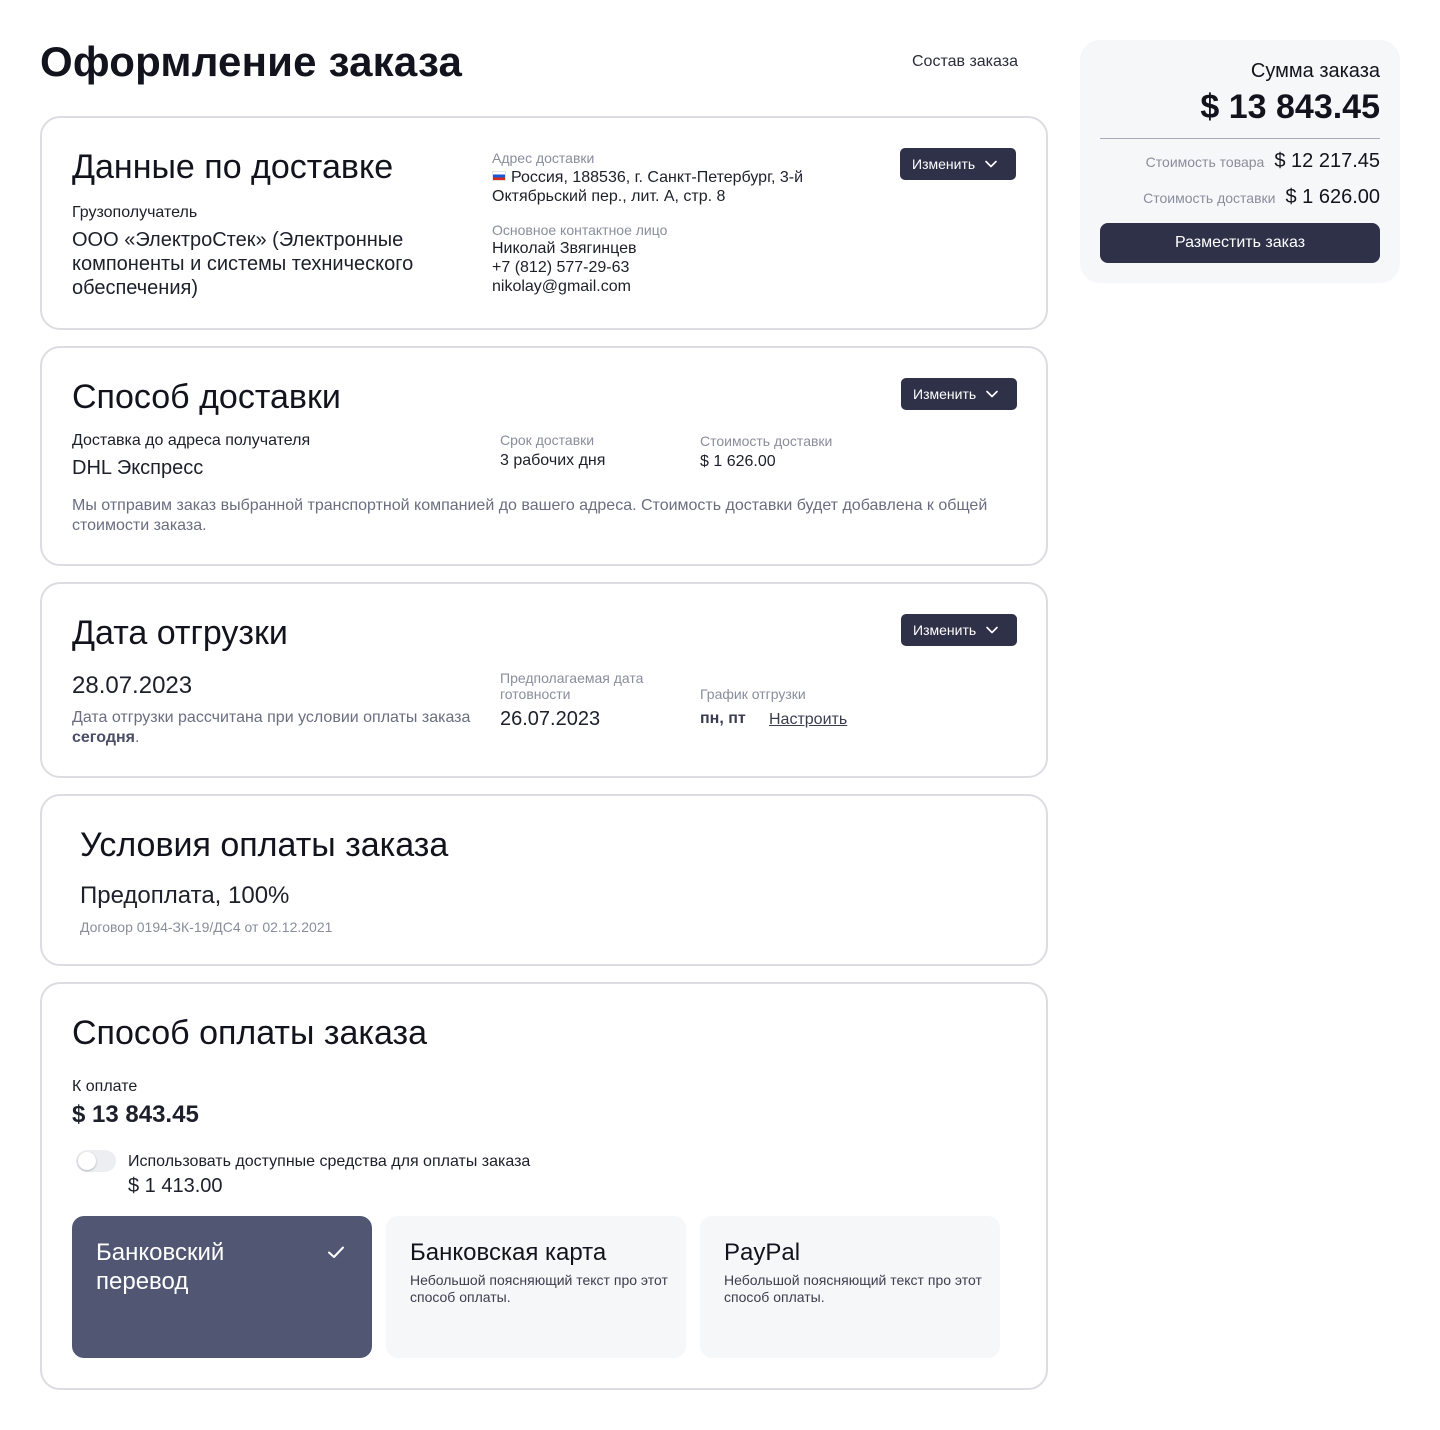  Describe the element at coordinates (191, 440) in the screenshot. I see `delivery-type-label: Доставка до адреса получателя` at that location.